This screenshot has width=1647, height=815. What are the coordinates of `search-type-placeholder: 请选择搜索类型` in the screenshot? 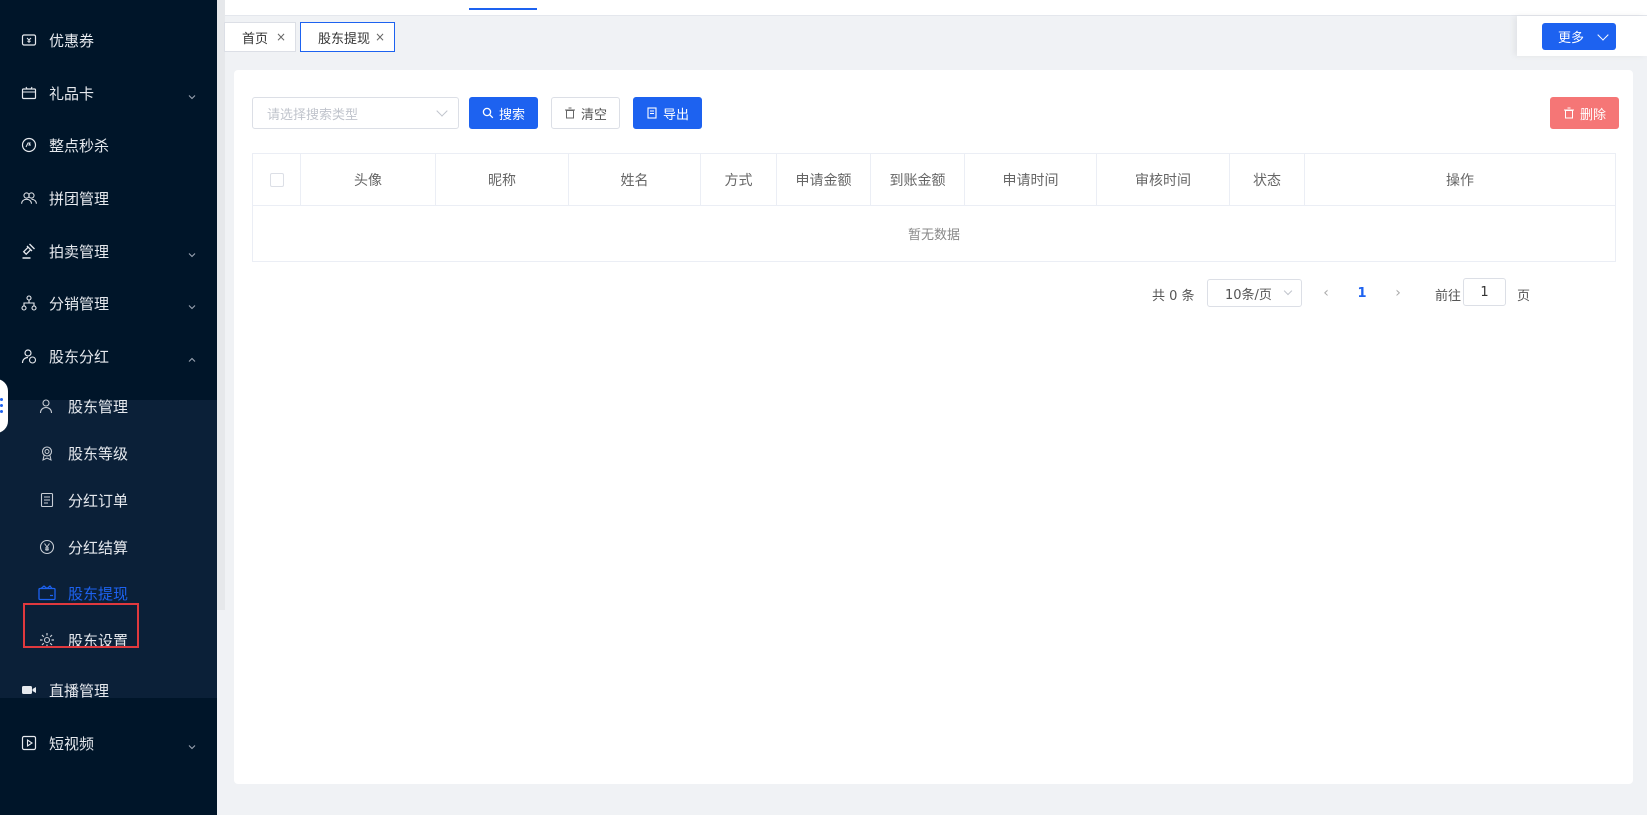 It's located at (313, 115).